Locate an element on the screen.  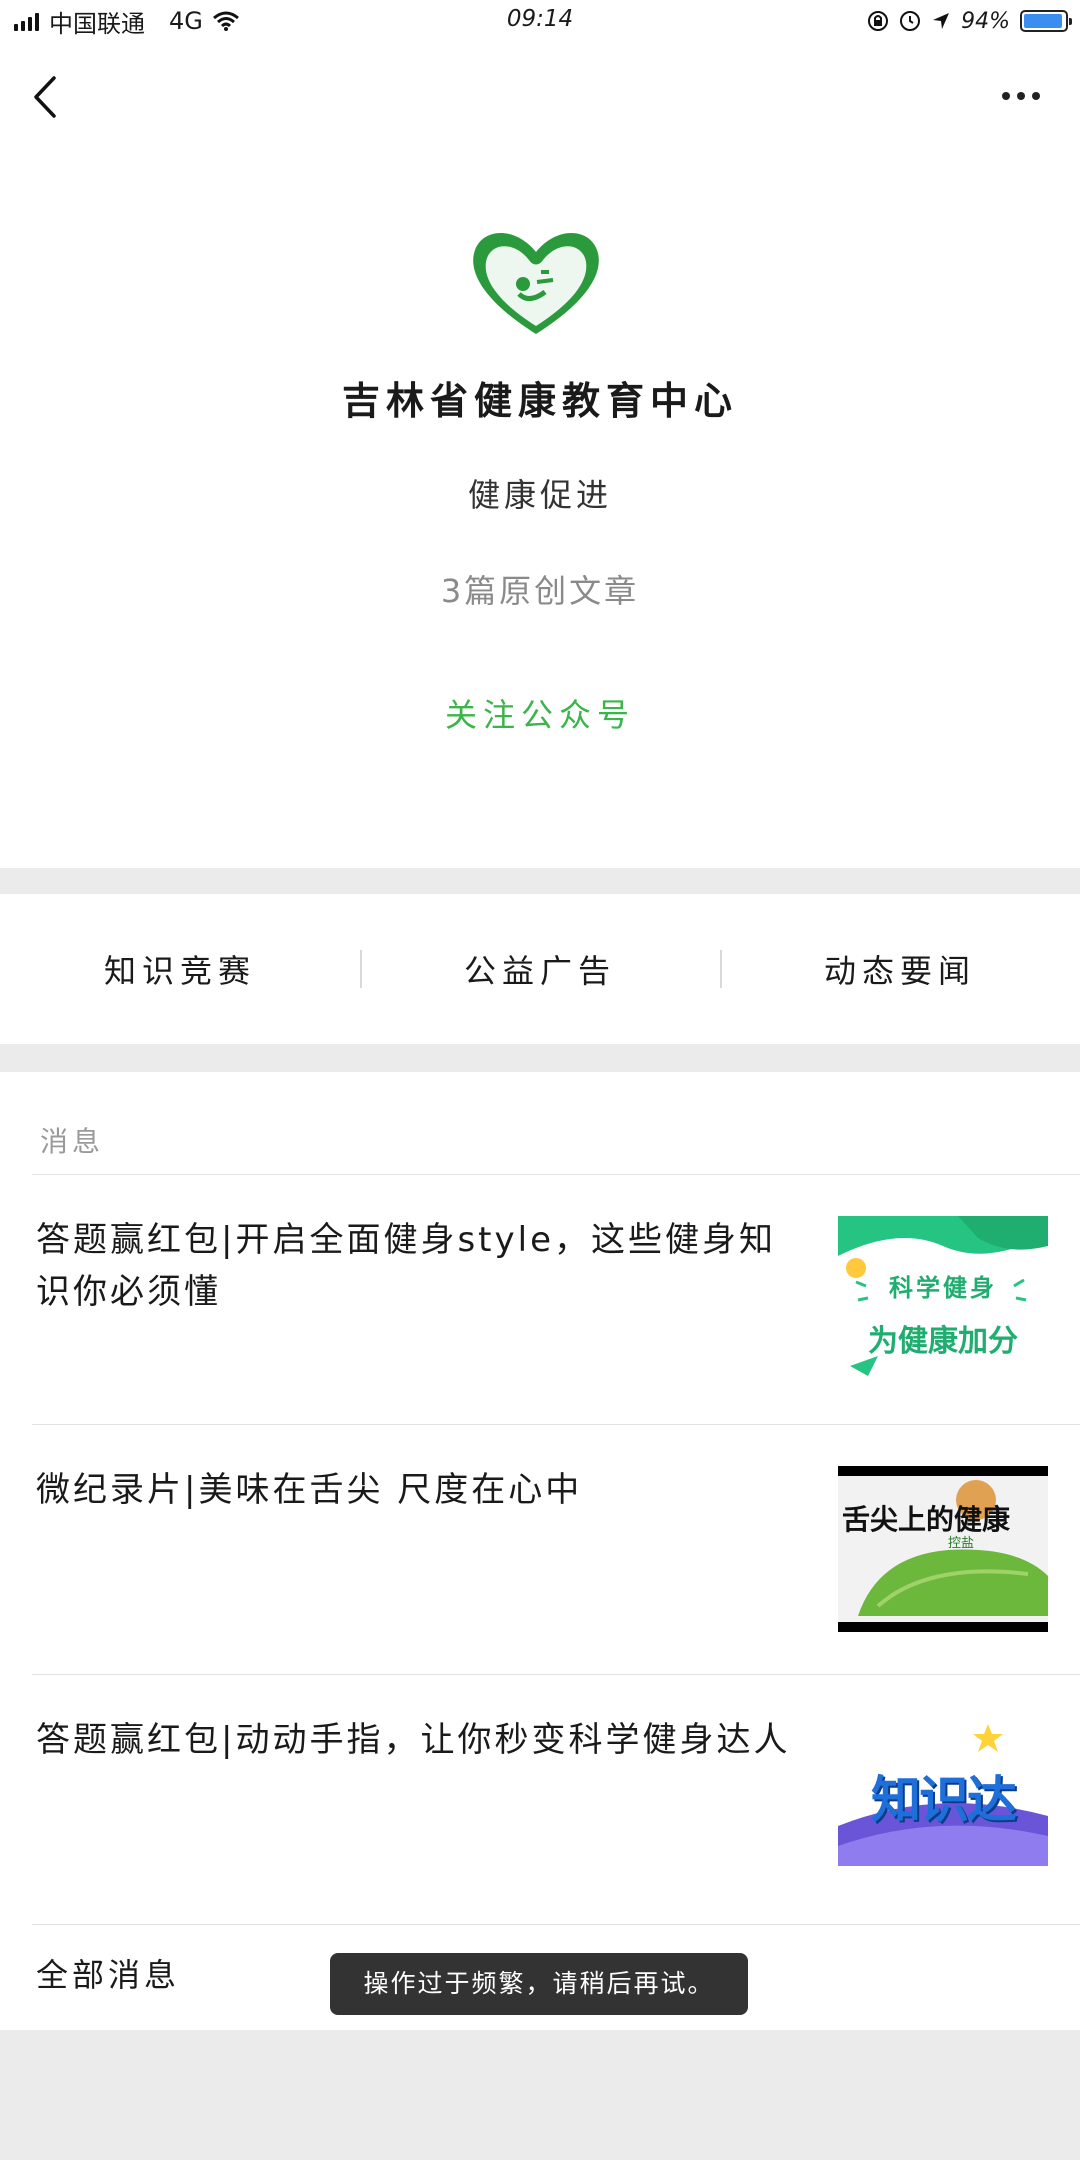
battery-percent: 94% is located at coordinates (985, 21).